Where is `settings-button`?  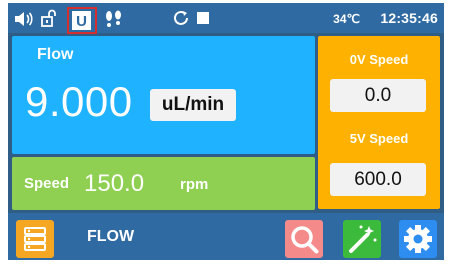 settings-button is located at coordinates (418, 239).